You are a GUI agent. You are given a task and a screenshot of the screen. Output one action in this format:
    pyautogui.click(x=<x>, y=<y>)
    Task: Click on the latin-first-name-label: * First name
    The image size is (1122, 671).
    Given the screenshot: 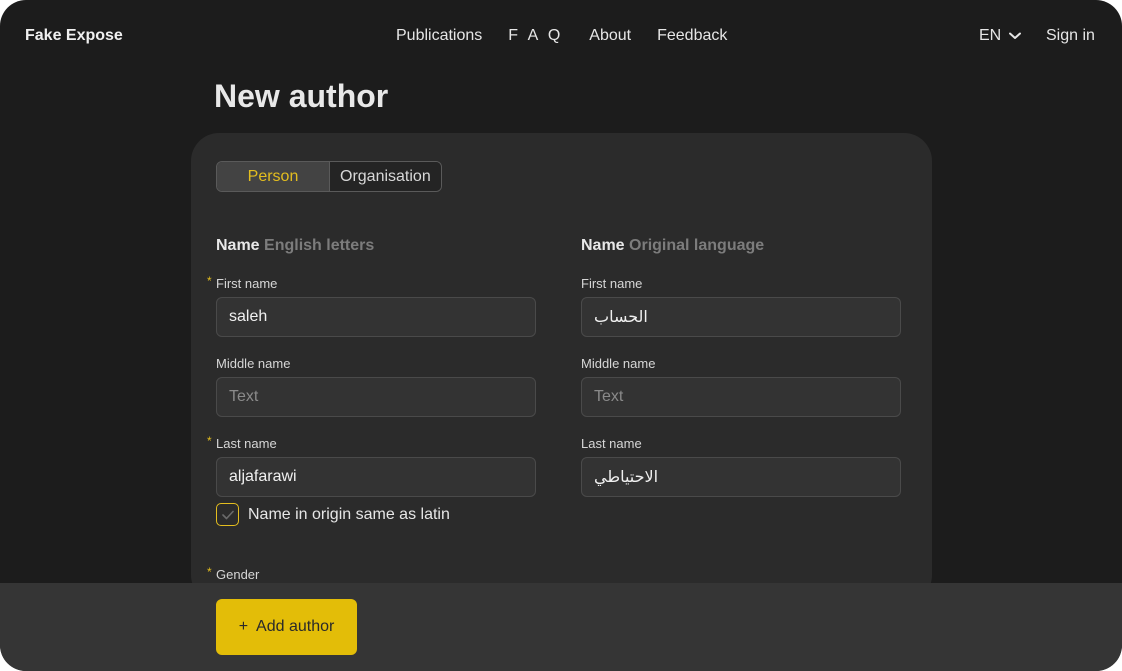 What is the action you would take?
    pyautogui.click(x=371, y=283)
    